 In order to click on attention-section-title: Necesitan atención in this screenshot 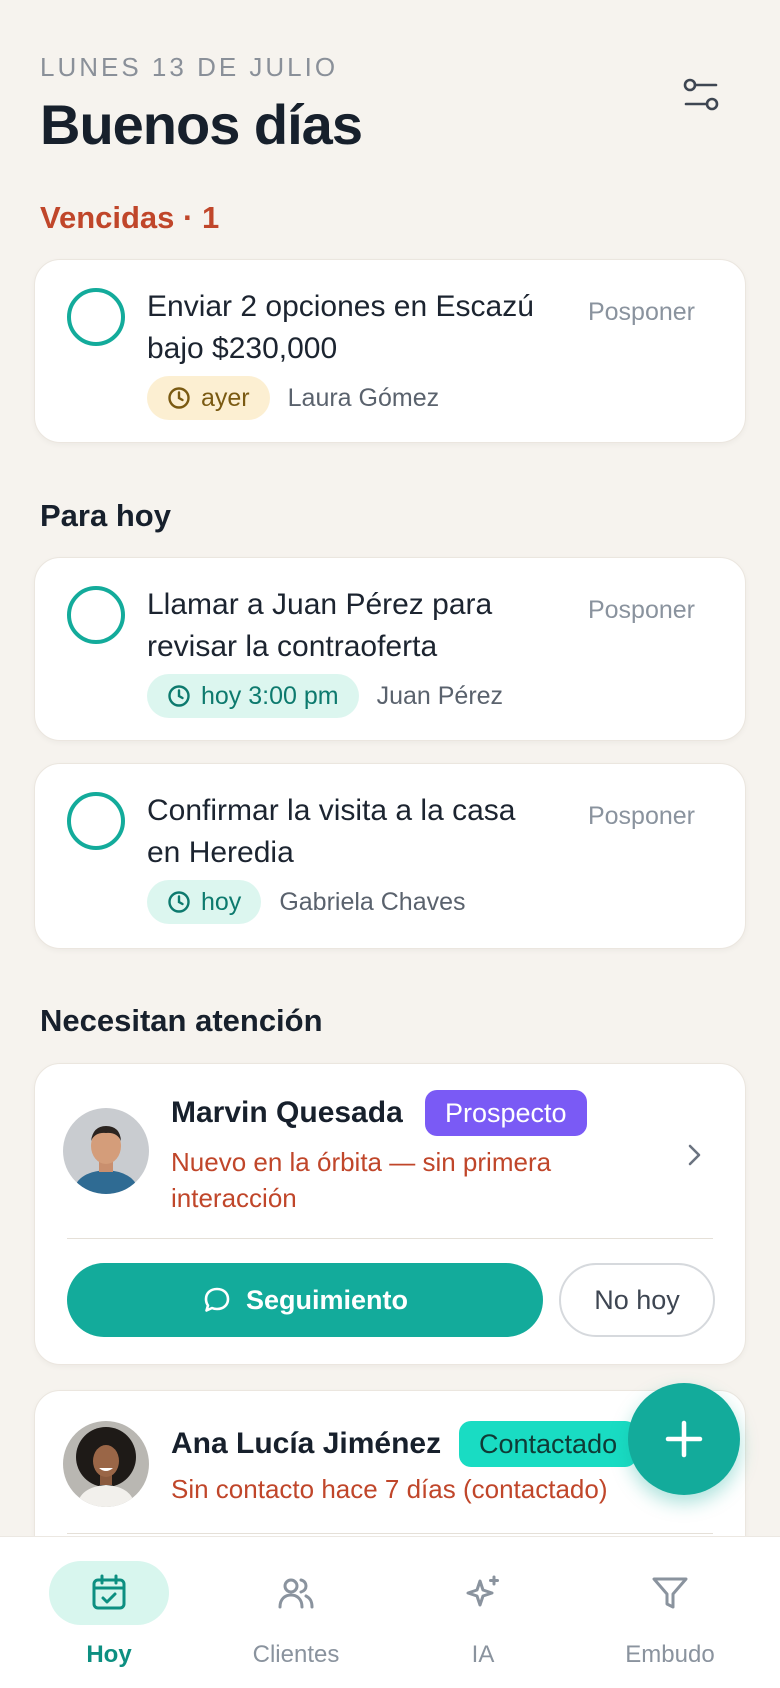, I will do `click(181, 1020)`.